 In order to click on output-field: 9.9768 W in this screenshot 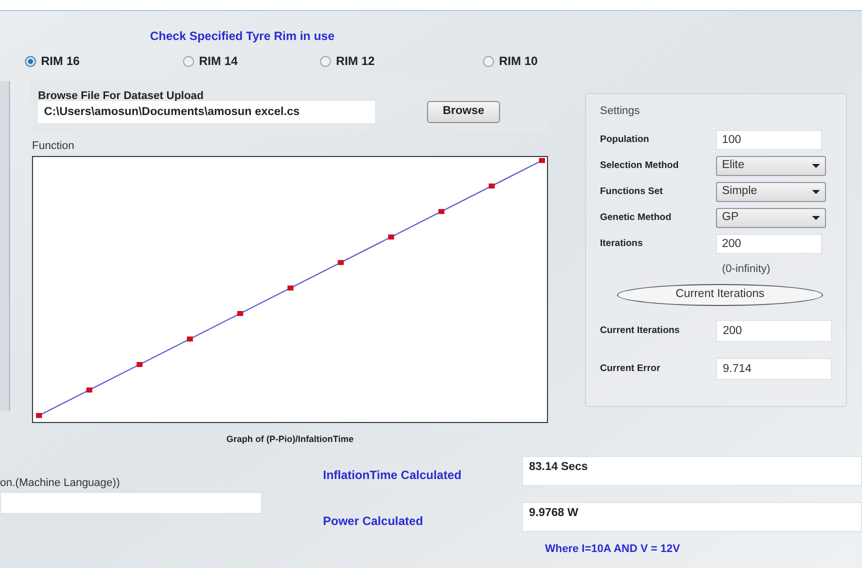, I will do `click(692, 517)`.